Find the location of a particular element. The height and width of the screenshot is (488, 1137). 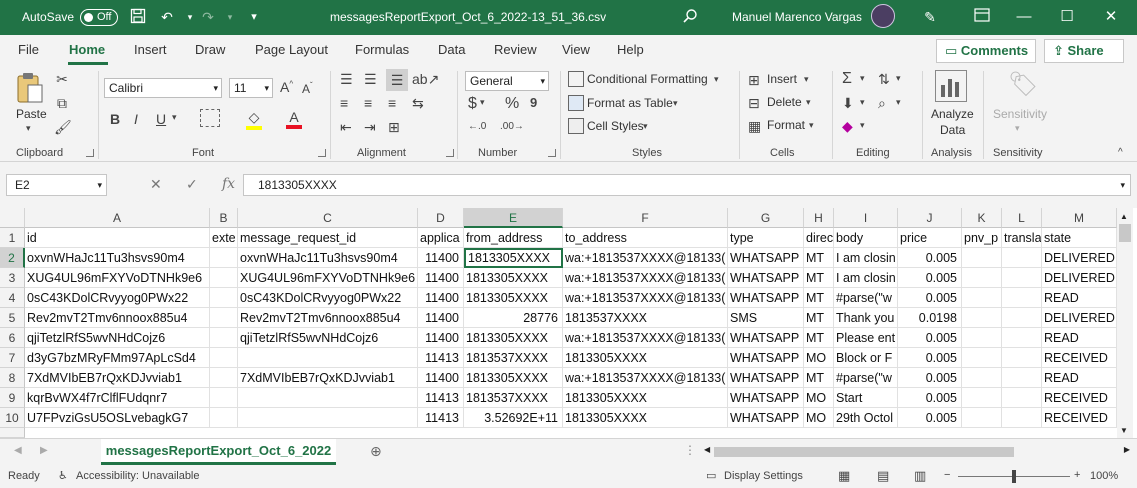

copy-icon: ⧉ is located at coordinates (62, 103).